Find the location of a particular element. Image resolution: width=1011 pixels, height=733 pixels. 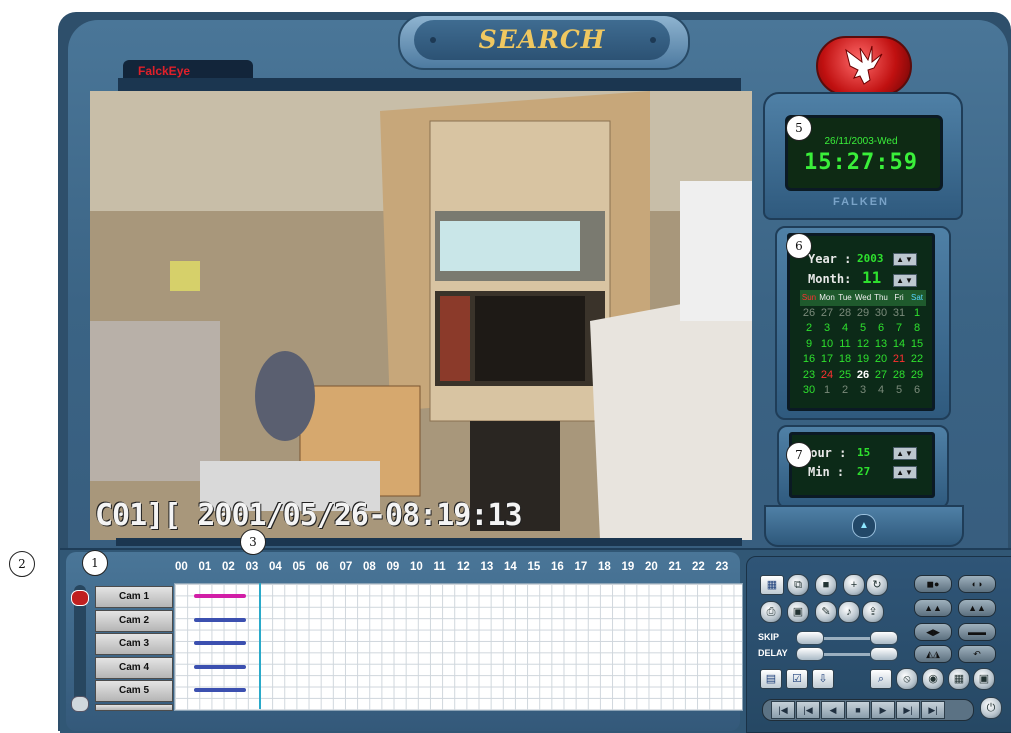

calendar-day: 8 is located at coordinates (917, 329).